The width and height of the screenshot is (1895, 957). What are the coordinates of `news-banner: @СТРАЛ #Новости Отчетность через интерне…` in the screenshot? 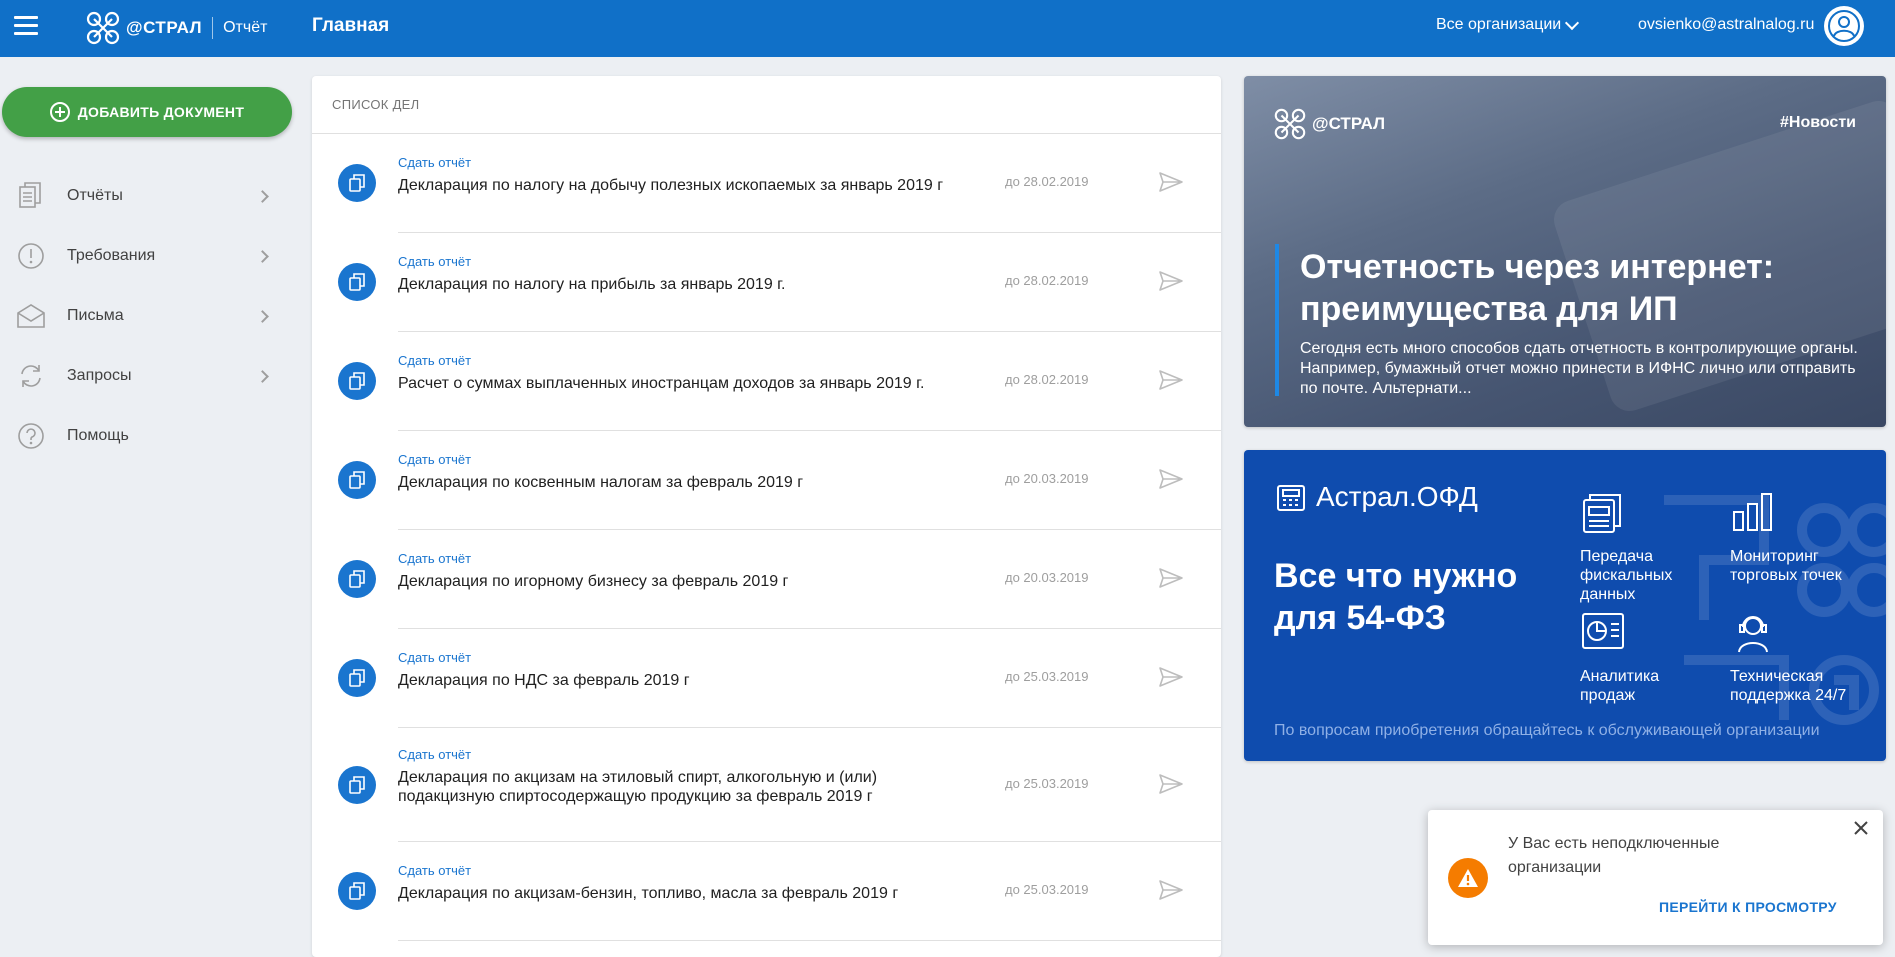 It's located at (1565, 251).